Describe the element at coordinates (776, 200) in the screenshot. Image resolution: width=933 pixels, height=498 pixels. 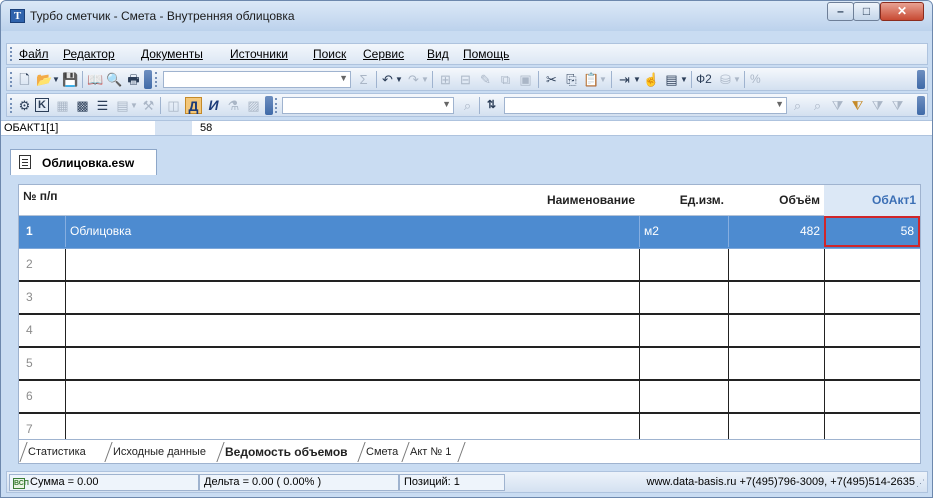
I see `column-header-volume: Объём` at that location.